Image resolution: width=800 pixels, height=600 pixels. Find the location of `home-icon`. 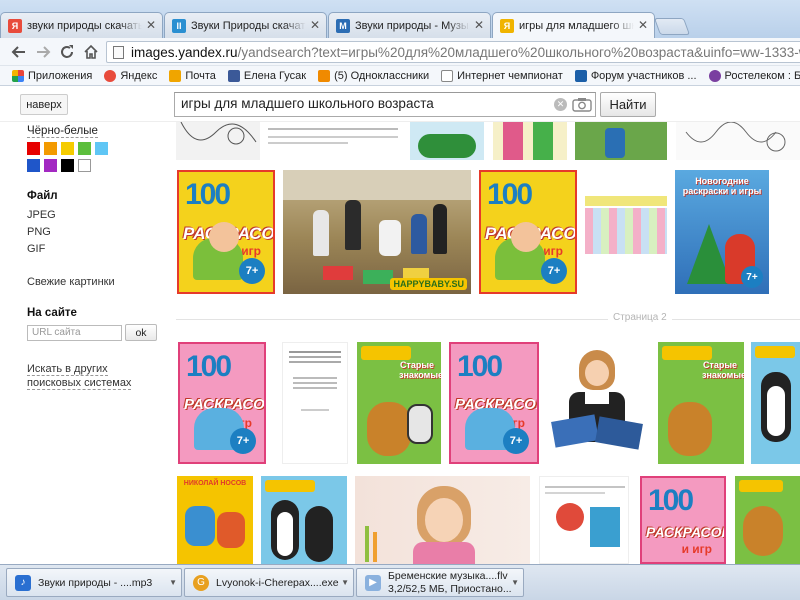

home-icon is located at coordinates (91, 52).